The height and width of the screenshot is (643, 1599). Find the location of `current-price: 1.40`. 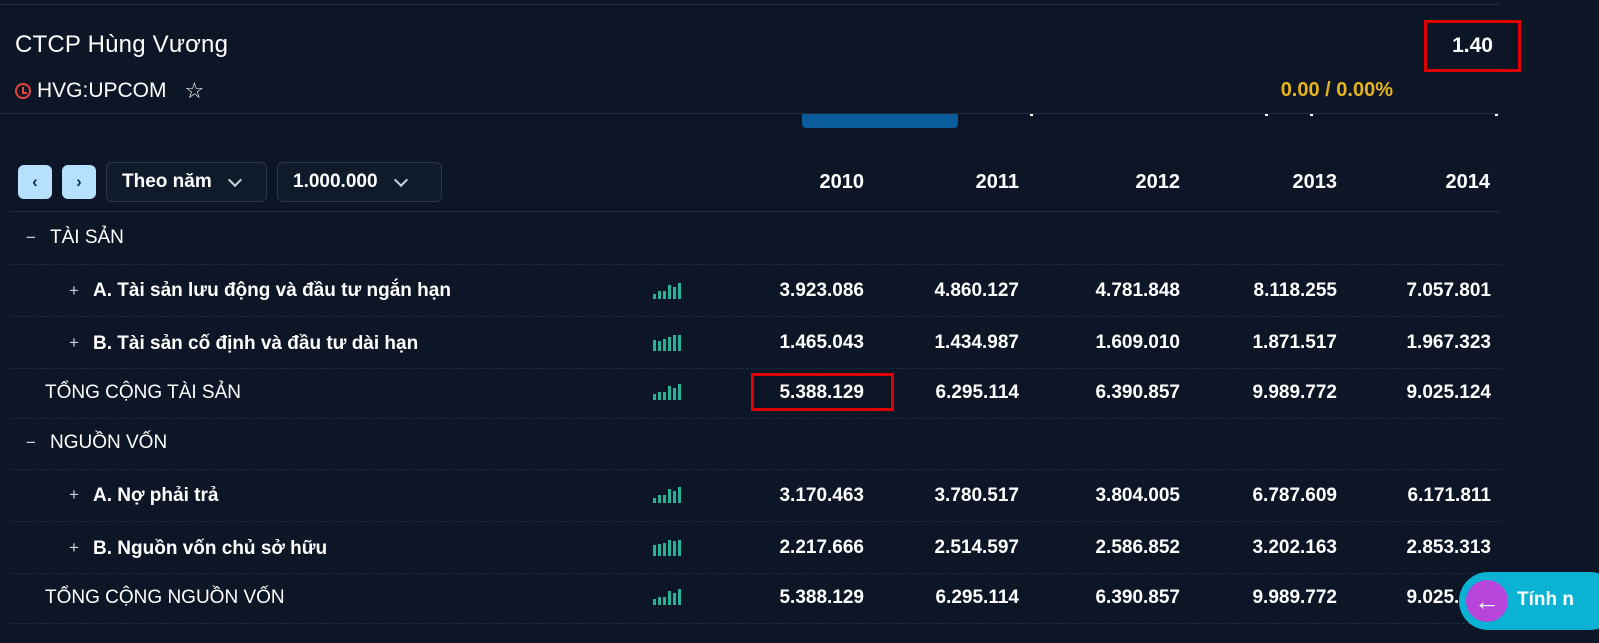

current-price: 1.40 is located at coordinates (1472, 46).